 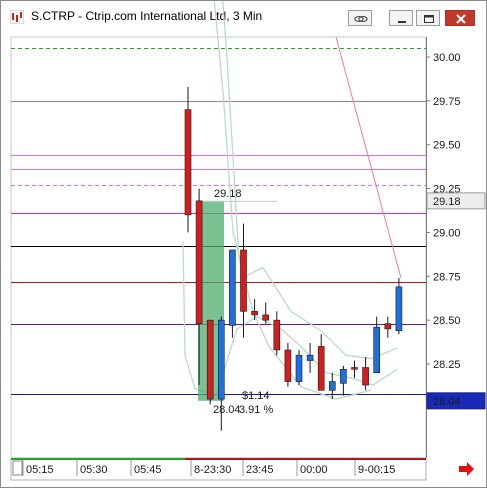 What do you see at coordinates (447, 202) in the screenshot?
I see `last-price-label: 29.18` at bounding box center [447, 202].